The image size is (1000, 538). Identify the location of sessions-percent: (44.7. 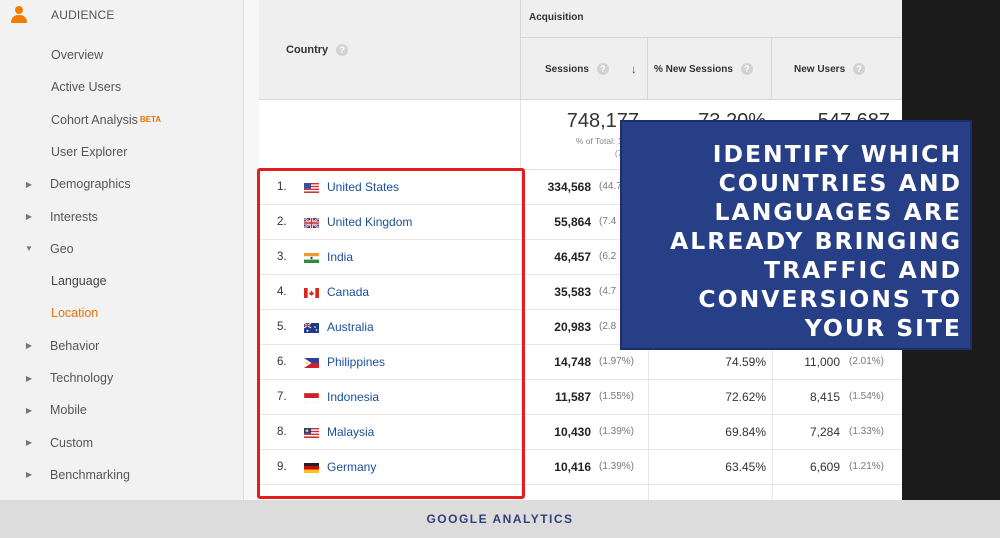
(610, 186).